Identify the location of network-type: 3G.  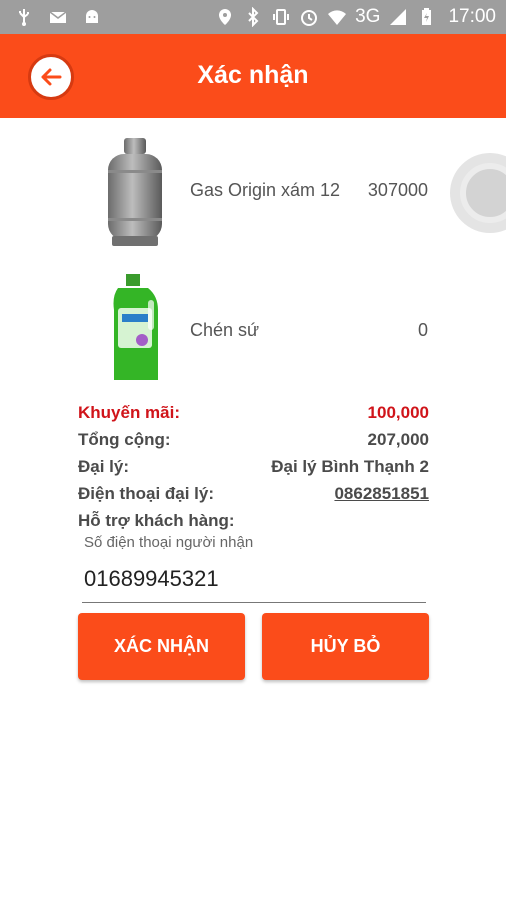
(368, 16).